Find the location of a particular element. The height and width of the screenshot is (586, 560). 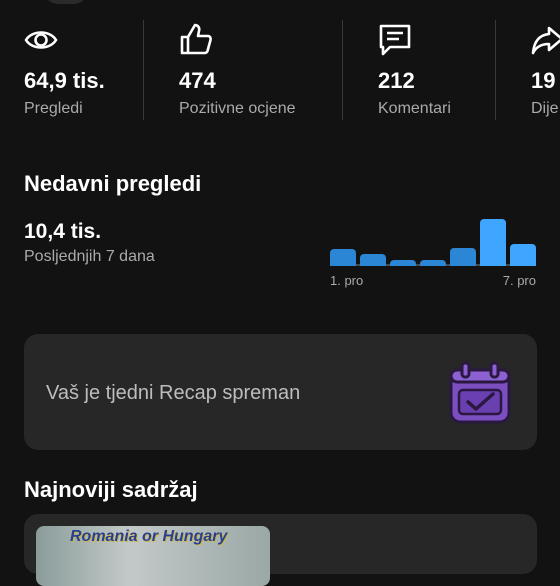

video-thumbnail: Romania or Hungary is located at coordinates (153, 556).